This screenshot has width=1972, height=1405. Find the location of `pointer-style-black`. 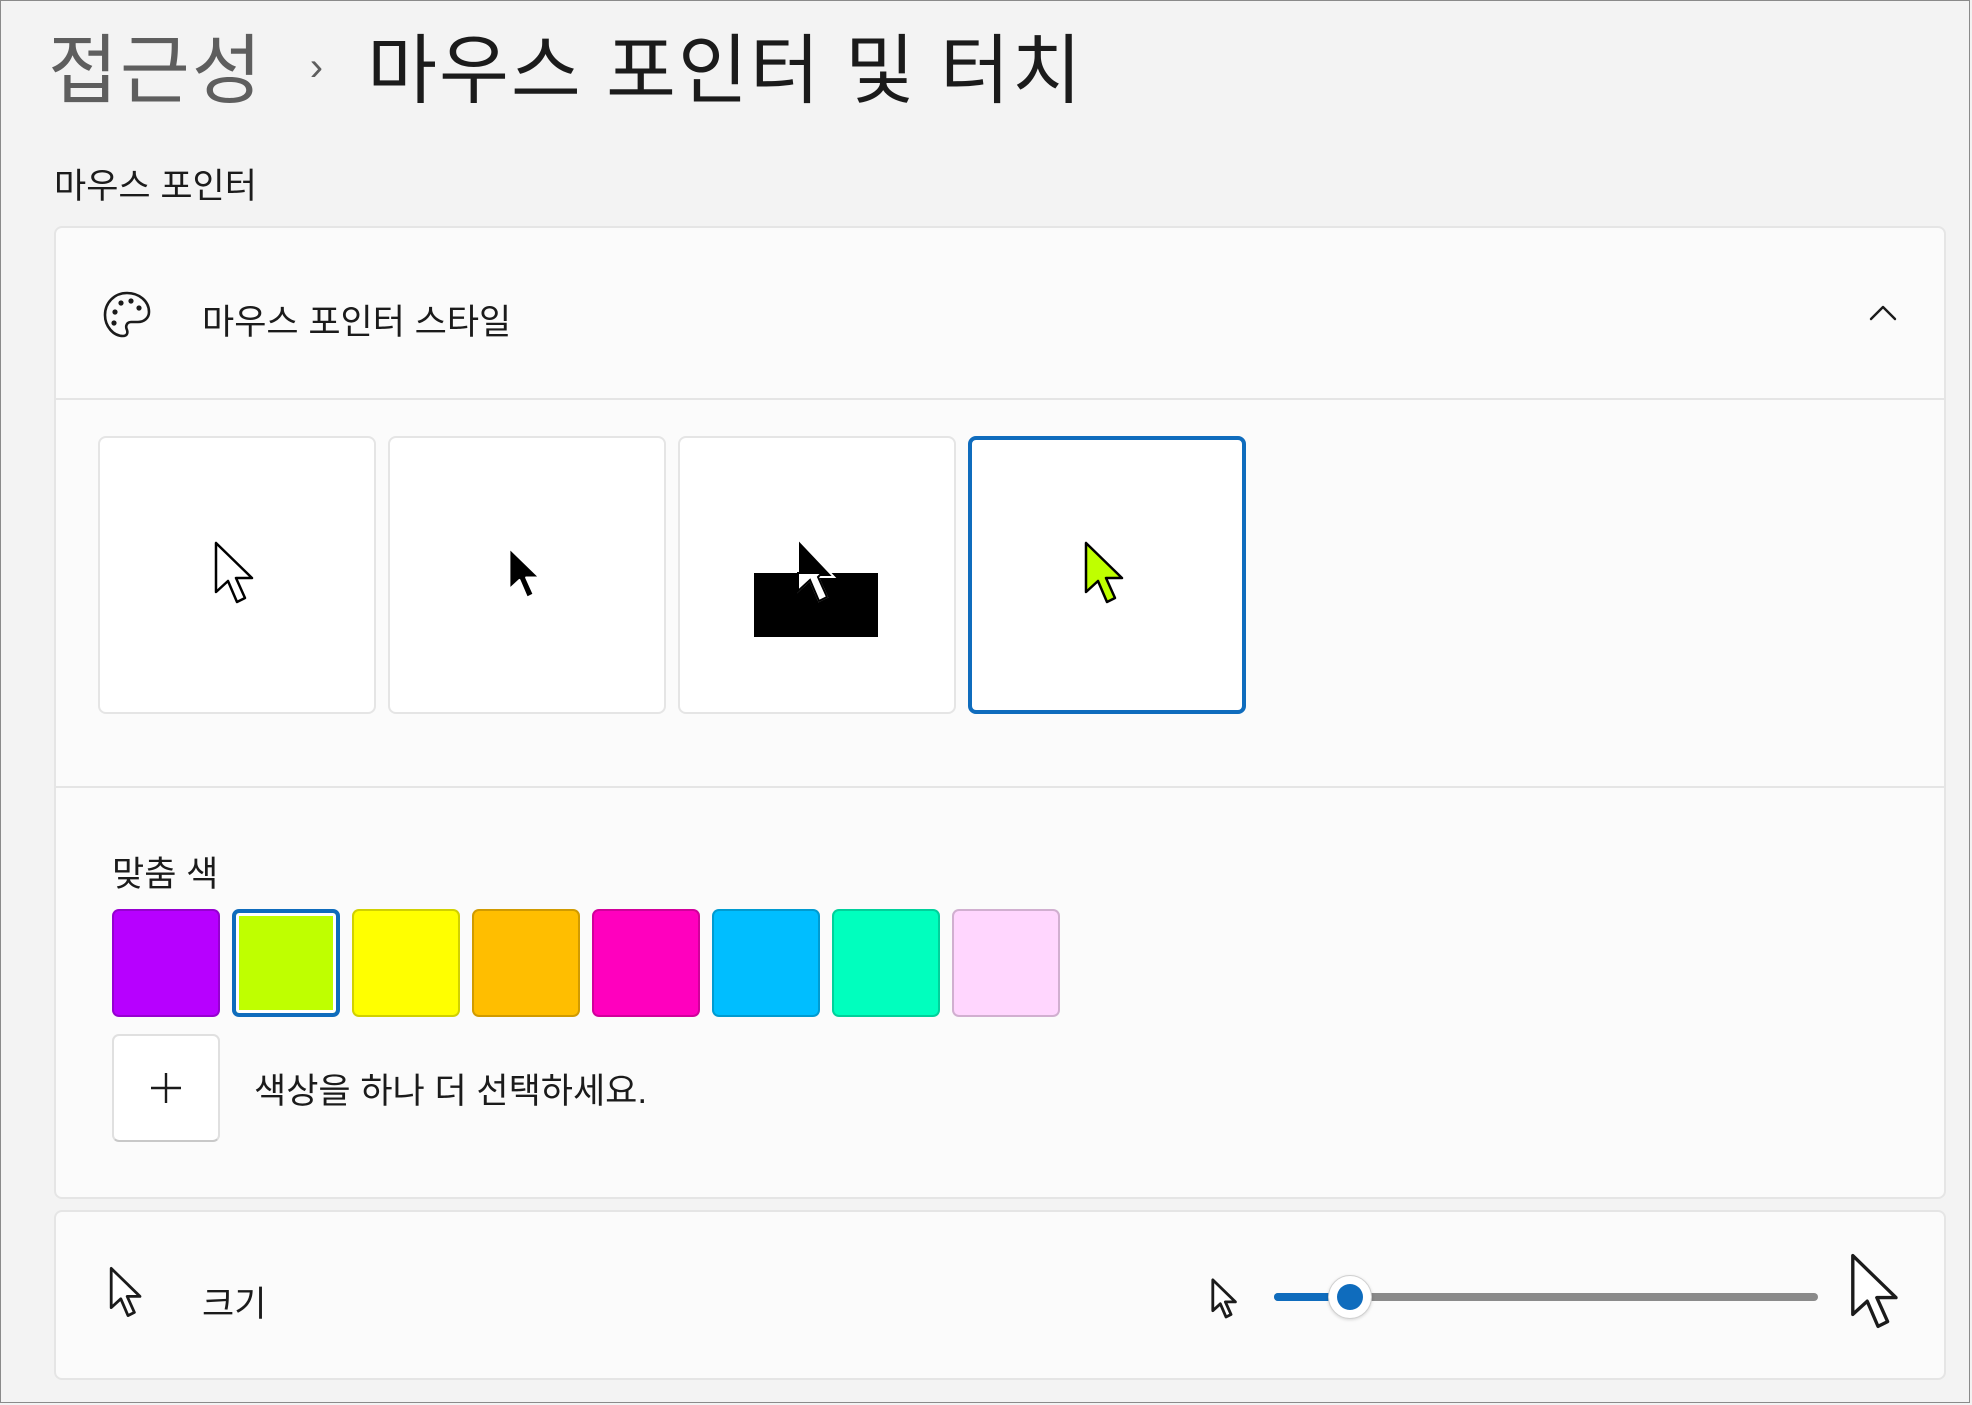

pointer-style-black is located at coordinates (527, 575).